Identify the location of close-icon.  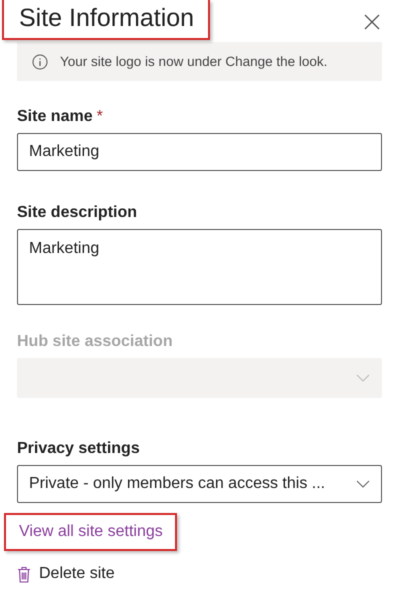
(372, 22).